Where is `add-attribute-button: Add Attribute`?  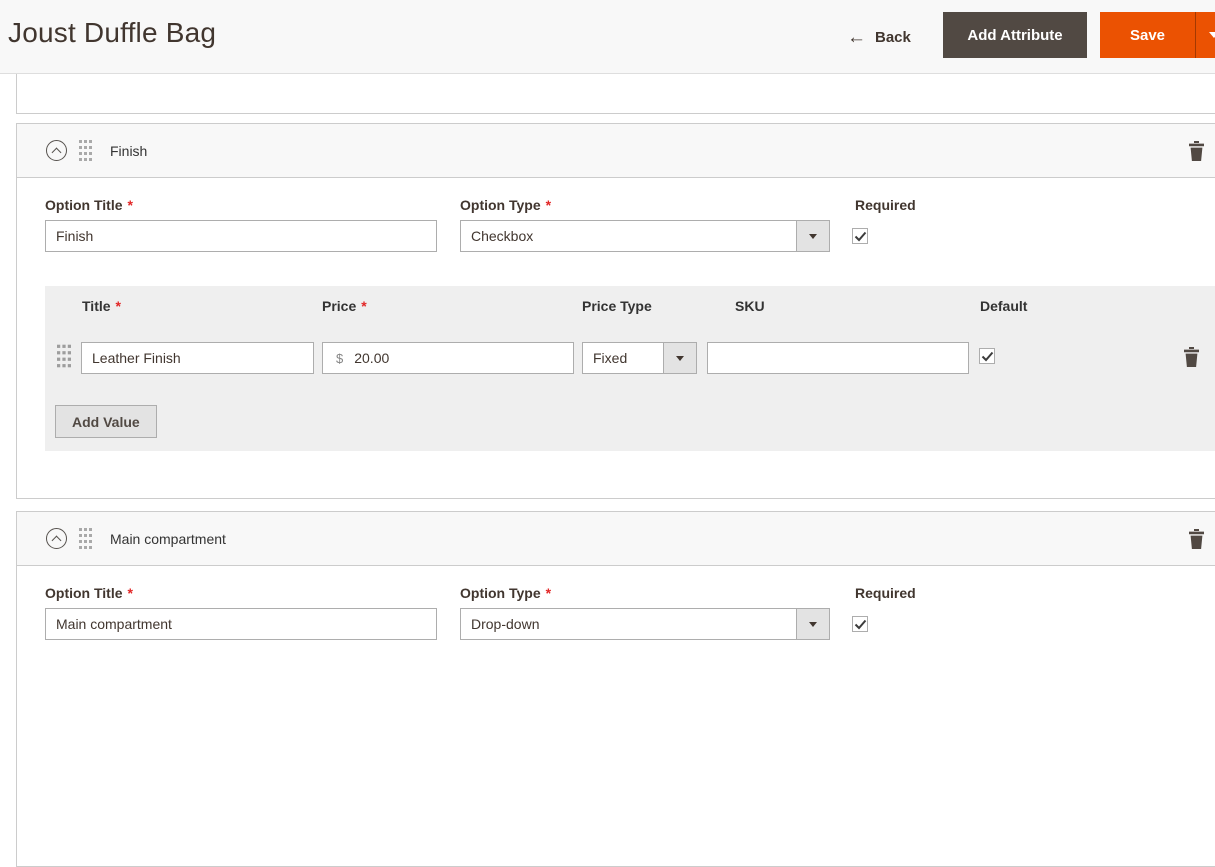 add-attribute-button: Add Attribute is located at coordinates (1015, 35).